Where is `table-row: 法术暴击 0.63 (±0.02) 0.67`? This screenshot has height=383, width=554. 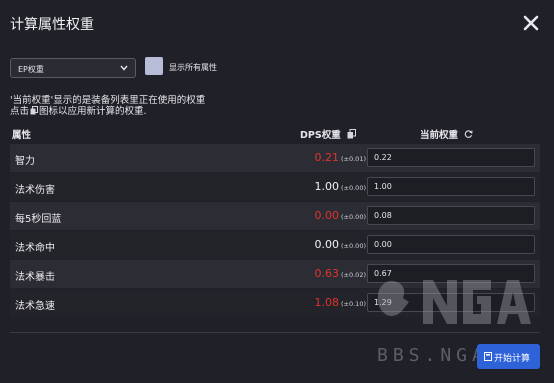 table-row: 法术暴击 0.63 (±0.02) 0.67 is located at coordinates (275, 274).